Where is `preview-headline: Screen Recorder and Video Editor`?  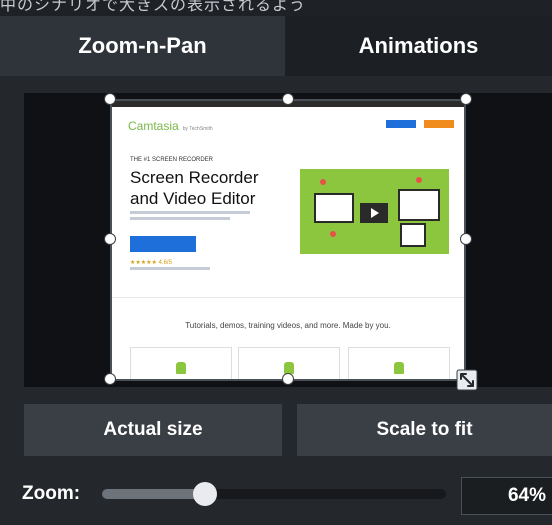 preview-headline: Screen Recorder and Video Editor is located at coordinates (194, 188).